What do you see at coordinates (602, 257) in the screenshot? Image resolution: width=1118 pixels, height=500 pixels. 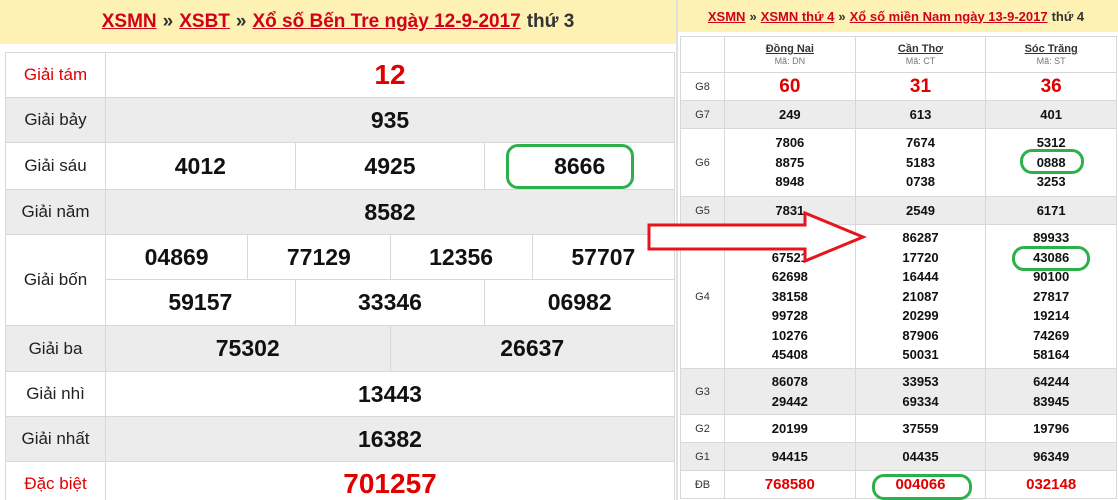 I see `prize-value: 57707` at bounding box center [602, 257].